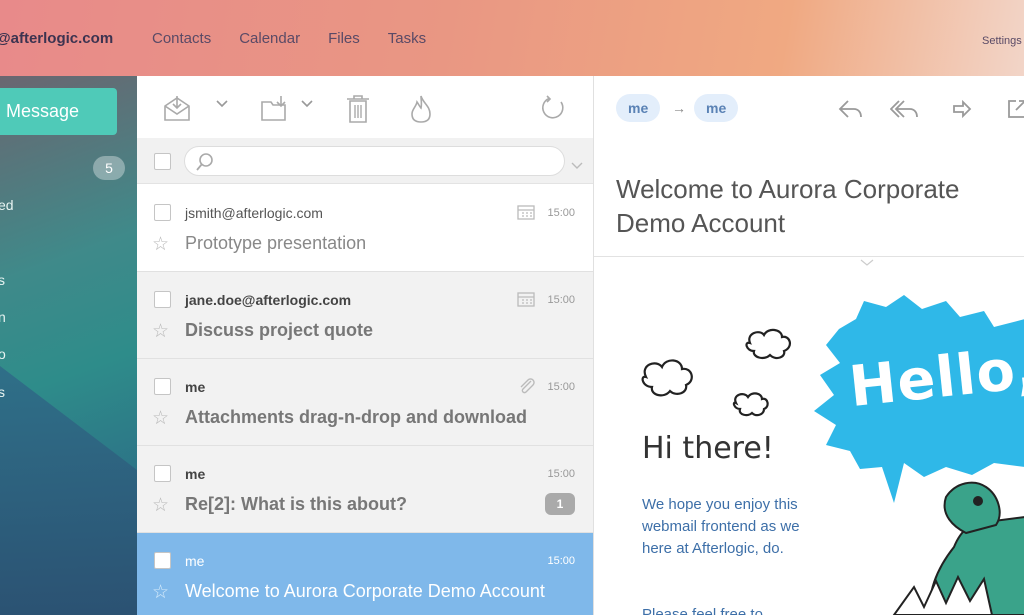 The width and height of the screenshot is (1024, 615). Describe the element at coordinates (365, 591) in the screenshot. I see `message-subject: Welcome to Aurora Corporate Demo Account` at that location.